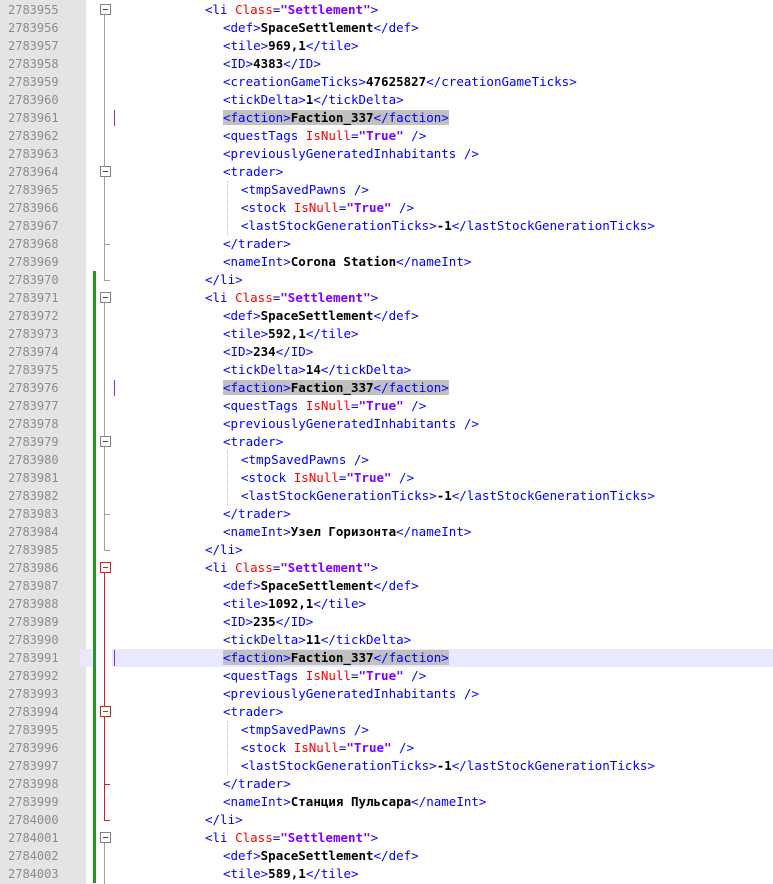  Describe the element at coordinates (347, 532) in the screenshot. I see `code-text: <nameInt>Узел Горизонта</nameInt>` at that location.